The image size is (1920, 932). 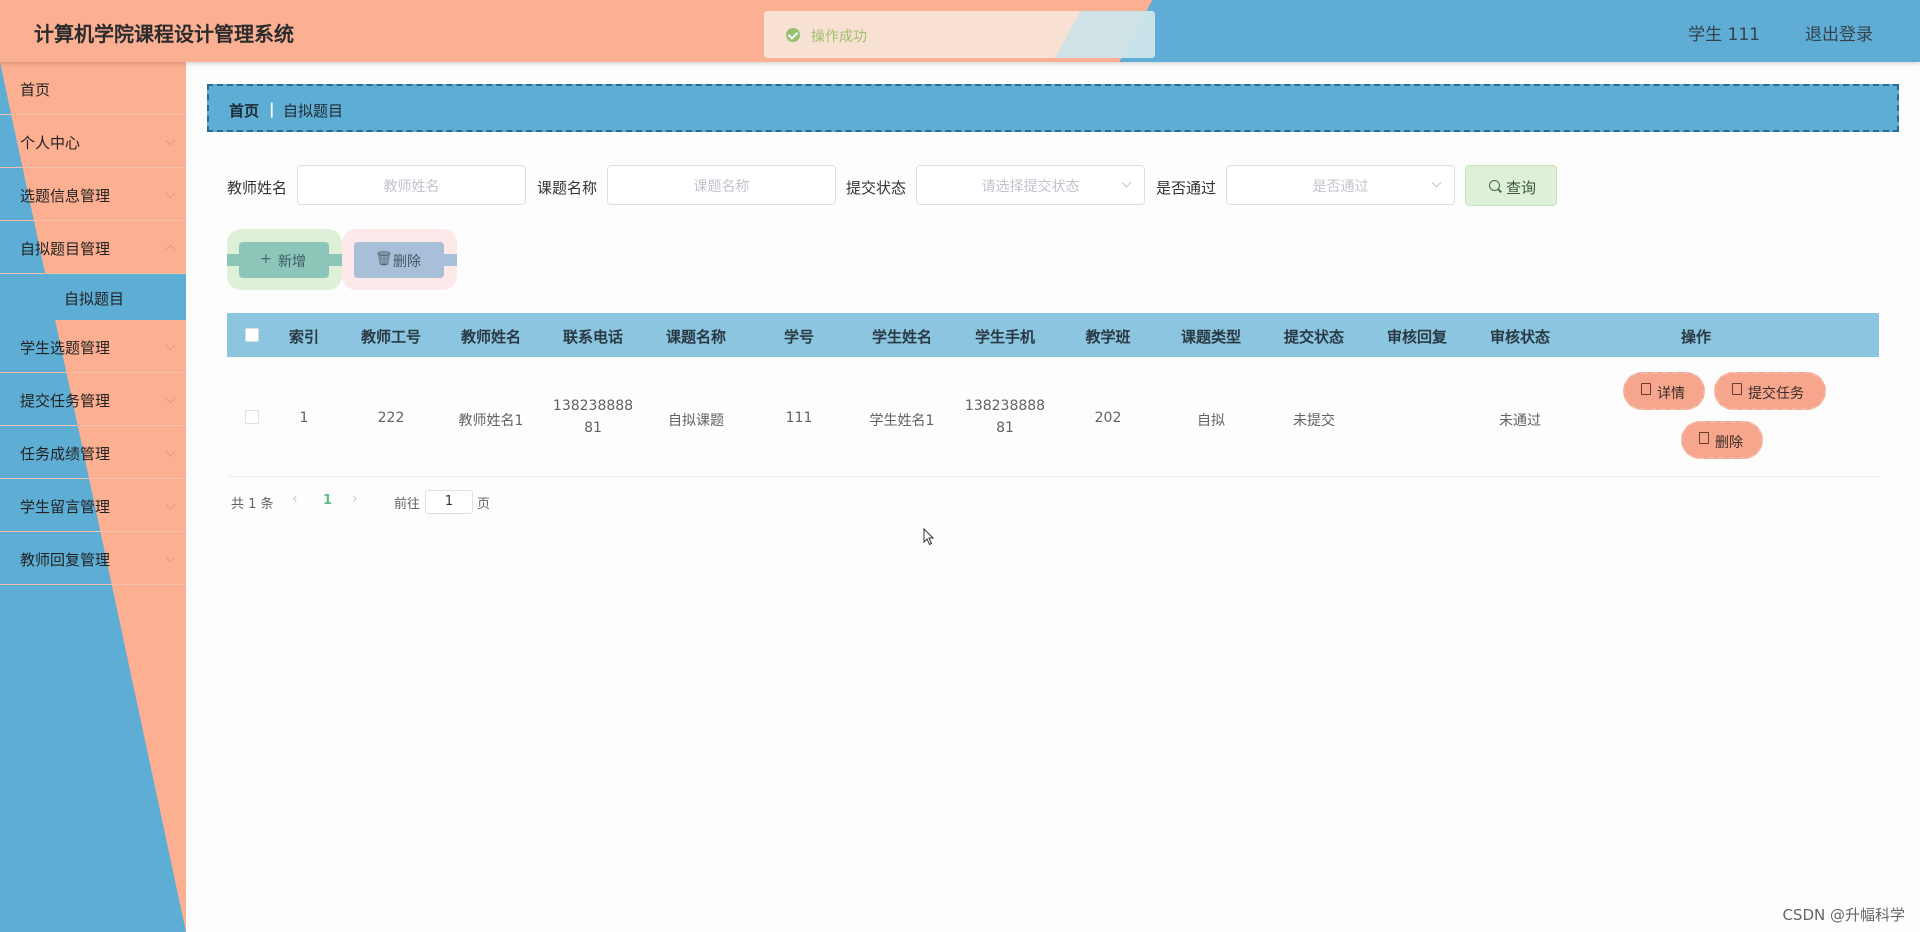 I want to click on add-button: + 新增, so click(x=284, y=260).